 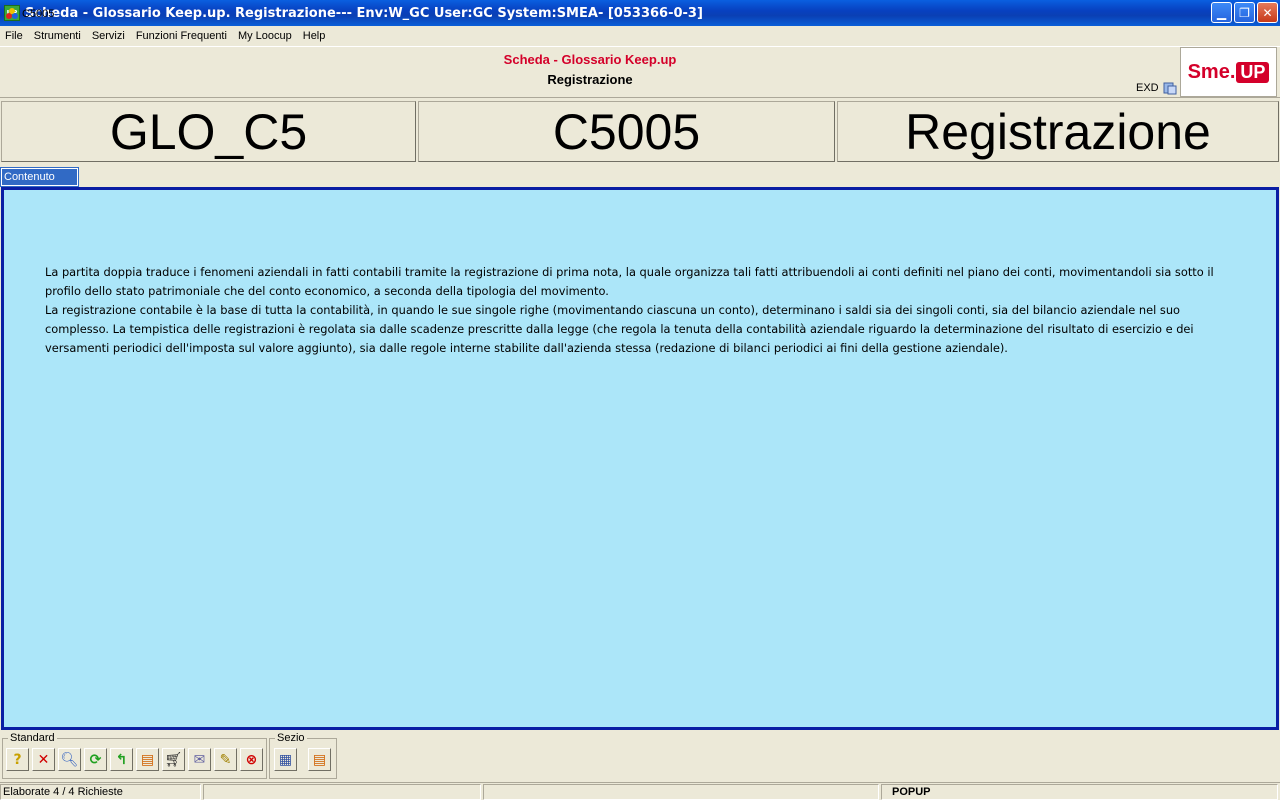 What do you see at coordinates (1267, 12) in the screenshot?
I see `close-window-button: ✕` at bounding box center [1267, 12].